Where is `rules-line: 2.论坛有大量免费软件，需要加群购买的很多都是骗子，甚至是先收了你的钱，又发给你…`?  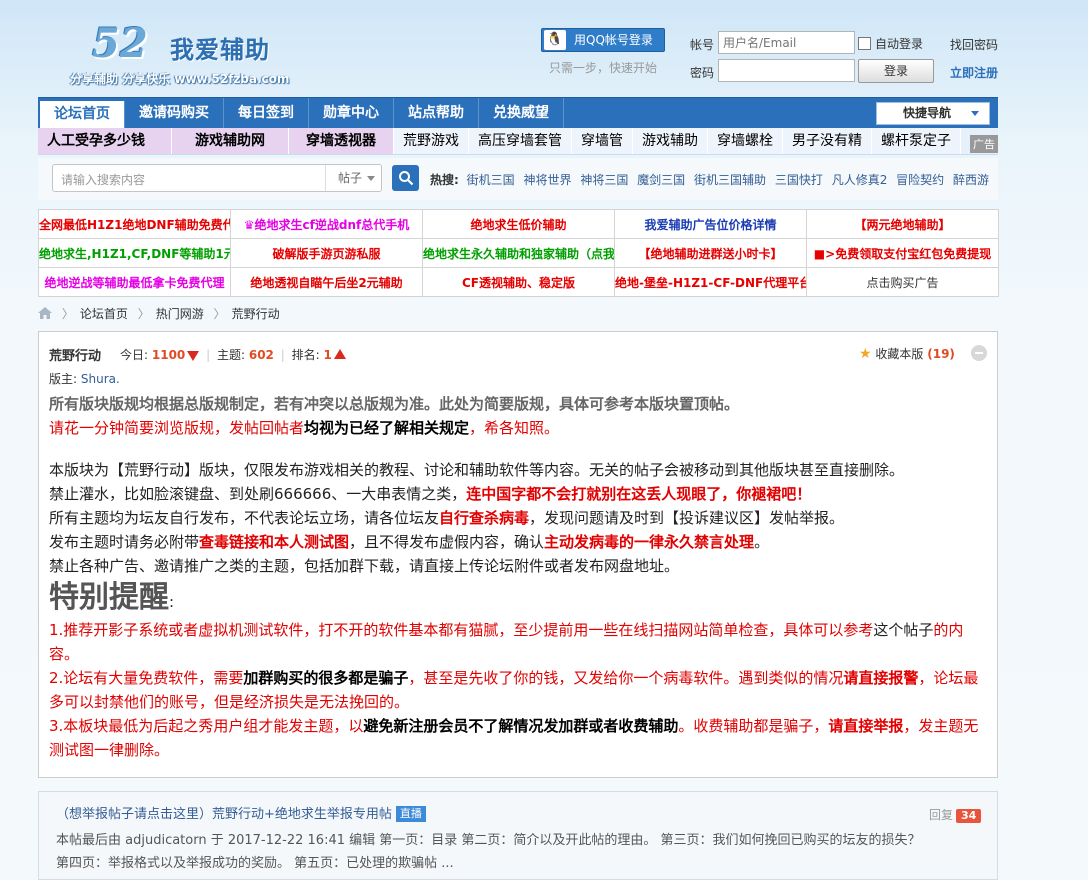
rules-line: 2.论坛有大量免费软件，需要加群购买的很多都是骗子，甚至是先收了你的钱，又发给你… is located at coordinates (514, 690).